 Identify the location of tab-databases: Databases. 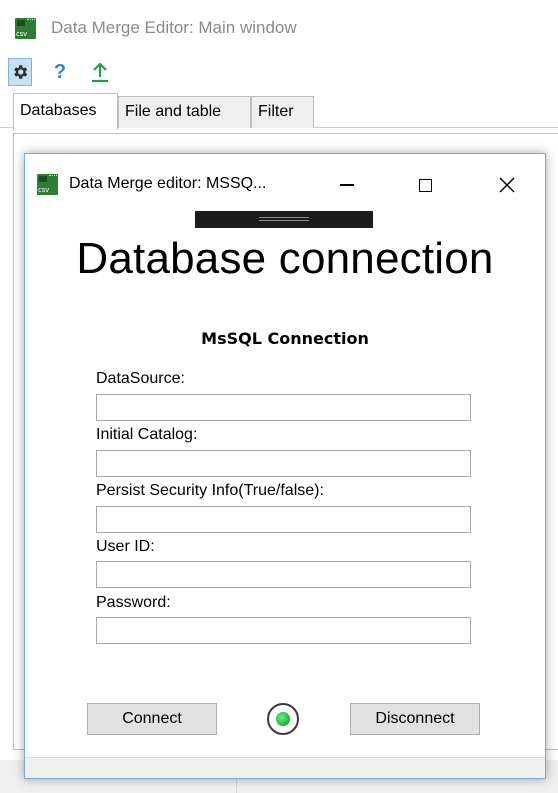
(65, 111).